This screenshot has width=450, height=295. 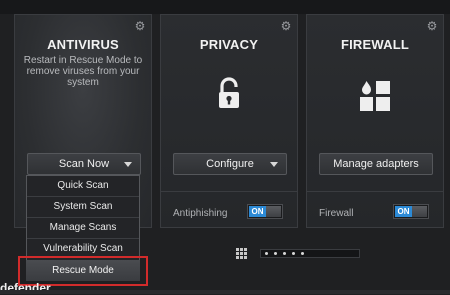 I want to click on firewall-gear-icon: ⚙, so click(x=432, y=26).